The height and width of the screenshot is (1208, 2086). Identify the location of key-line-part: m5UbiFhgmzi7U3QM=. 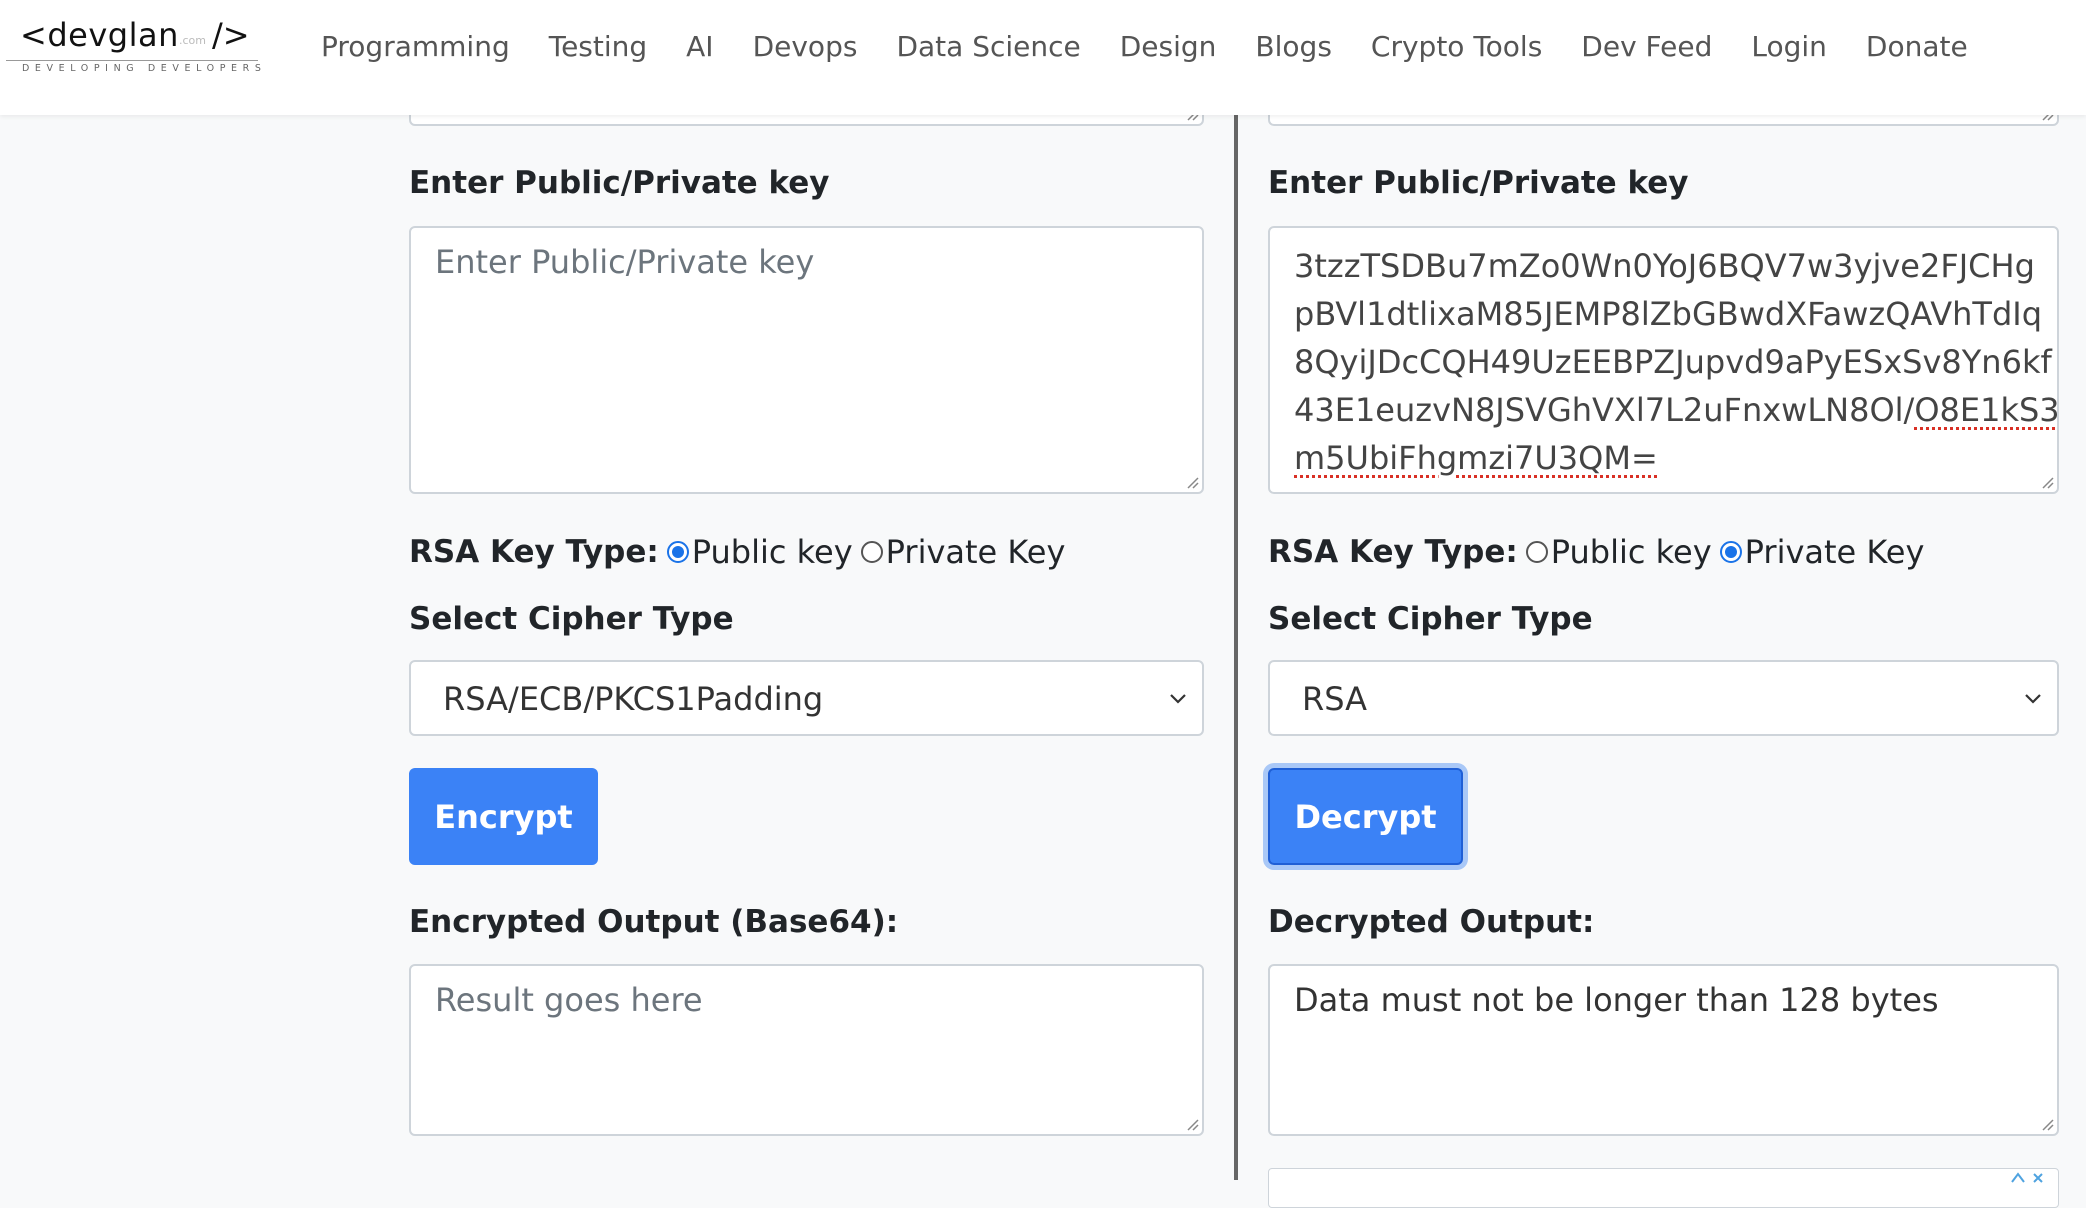
(1476, 458).